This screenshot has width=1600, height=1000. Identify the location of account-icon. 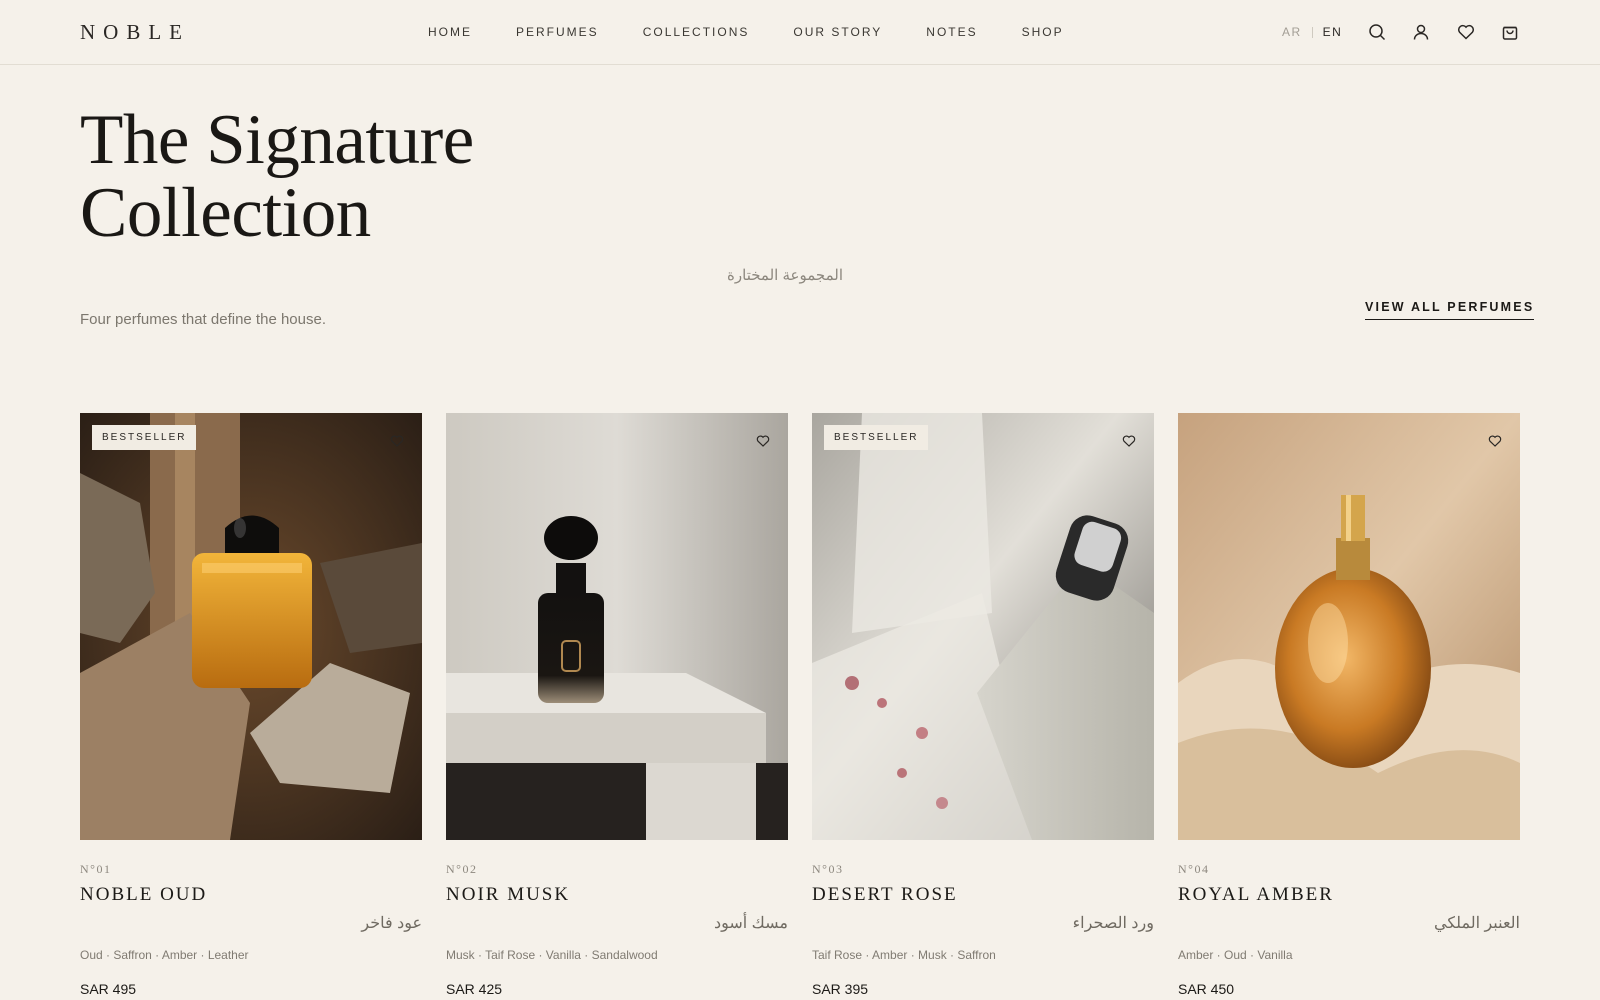
(1421, 32).